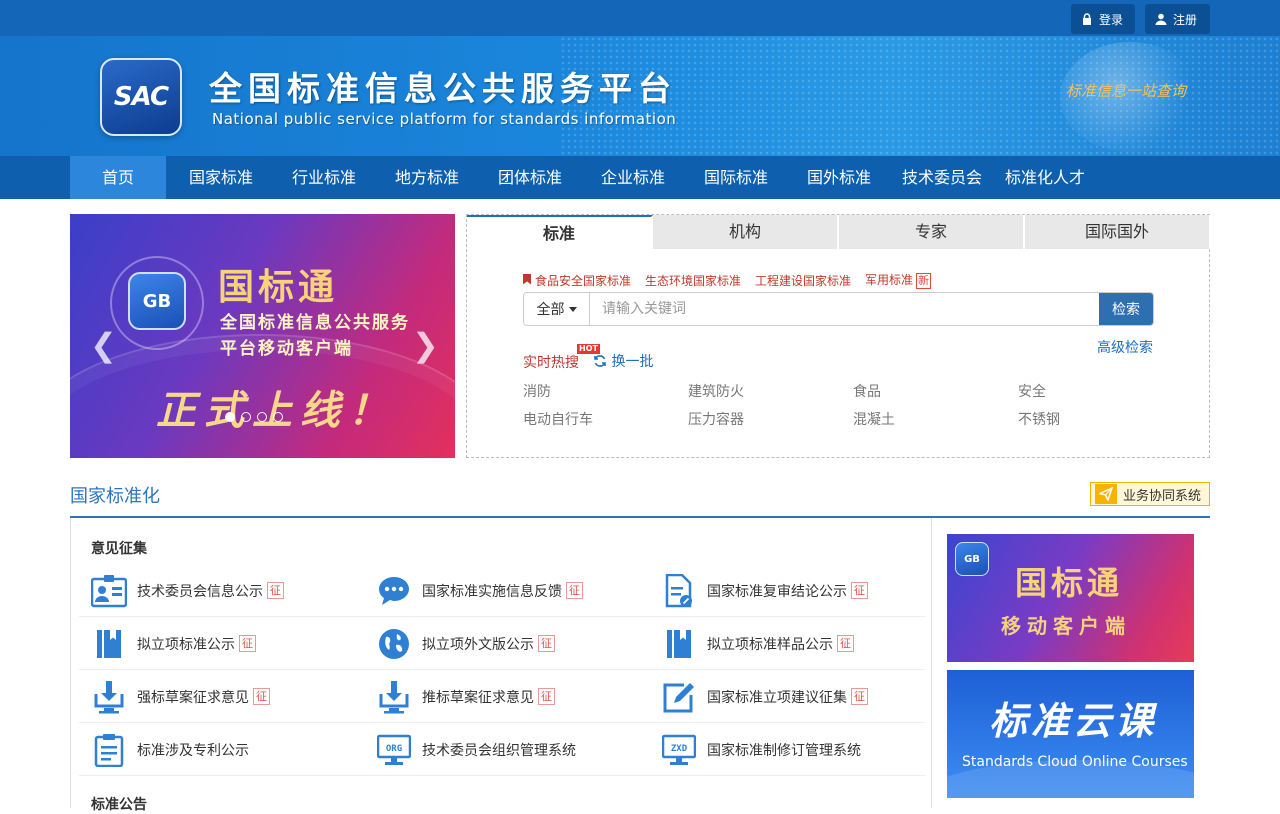  I want to click on tab-international: 国际国外, so click(1118, 232).